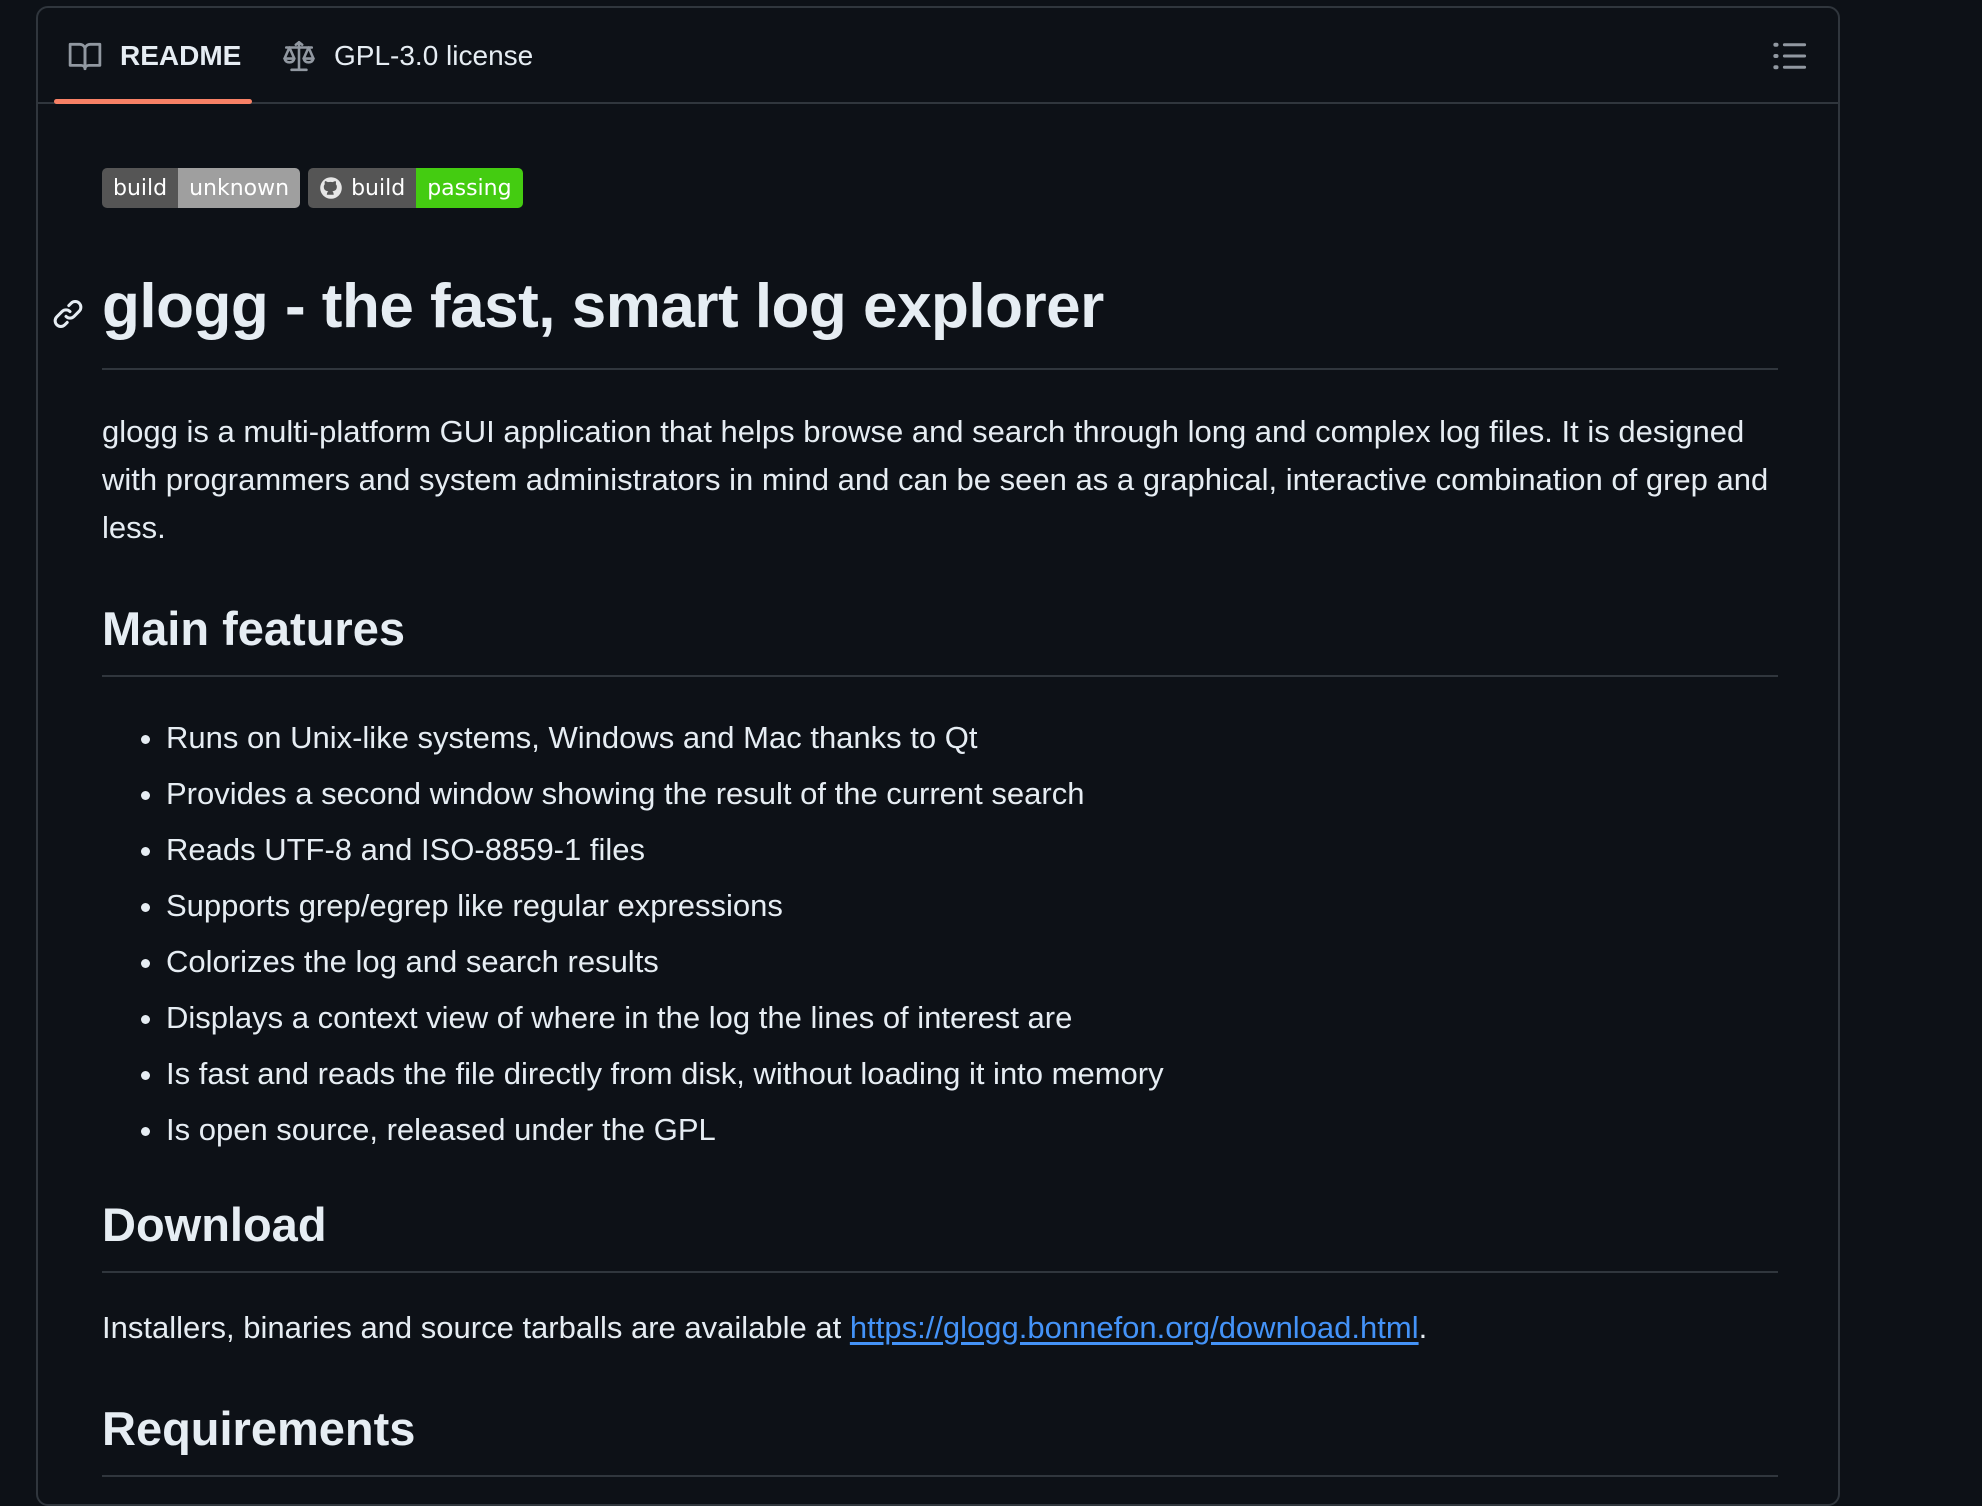 Image resolution: width=1982 pixels, height=1506 pixels. Describe the element at coordinates (299, 56) in the screenshot. I see `scale-icon` at that location.